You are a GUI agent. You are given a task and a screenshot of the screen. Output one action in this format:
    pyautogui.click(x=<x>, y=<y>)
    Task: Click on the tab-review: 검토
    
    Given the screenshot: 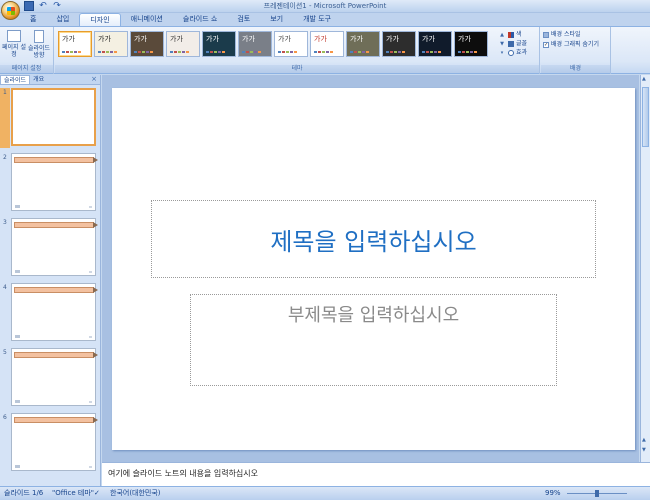 What is the action you would take?
    pyautogui.click(x=243, y=19)
    